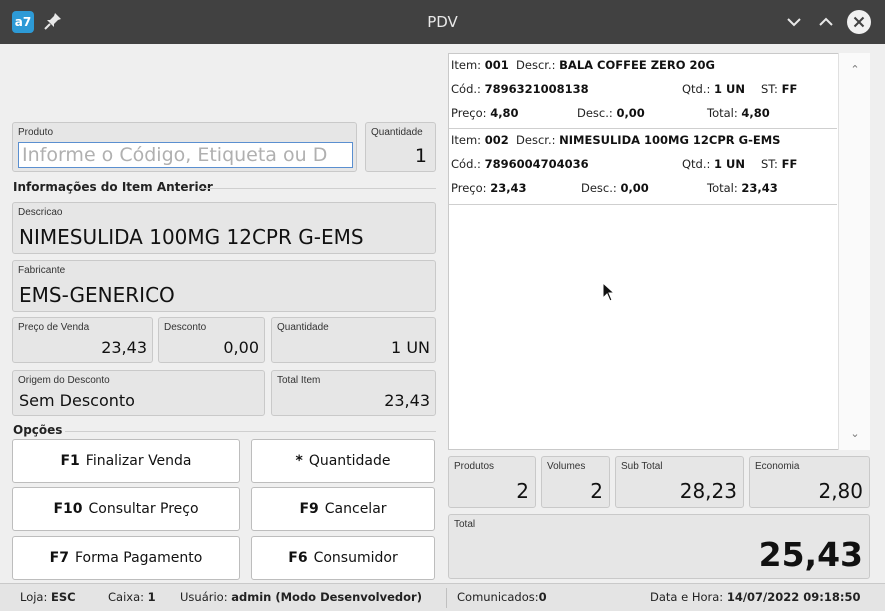 This screenshot has width=885, height=611. I want to click on cancelar-key: F9, so click(309, 509).